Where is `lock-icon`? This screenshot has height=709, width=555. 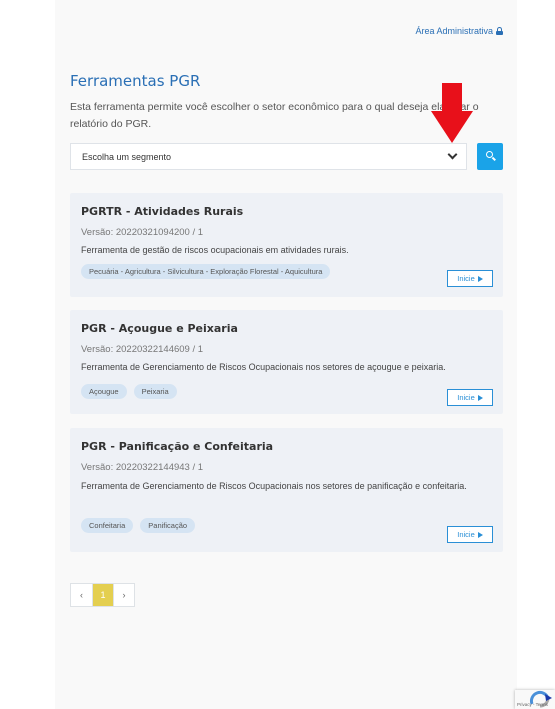 lock-icon is located at coordinates (499, 31).